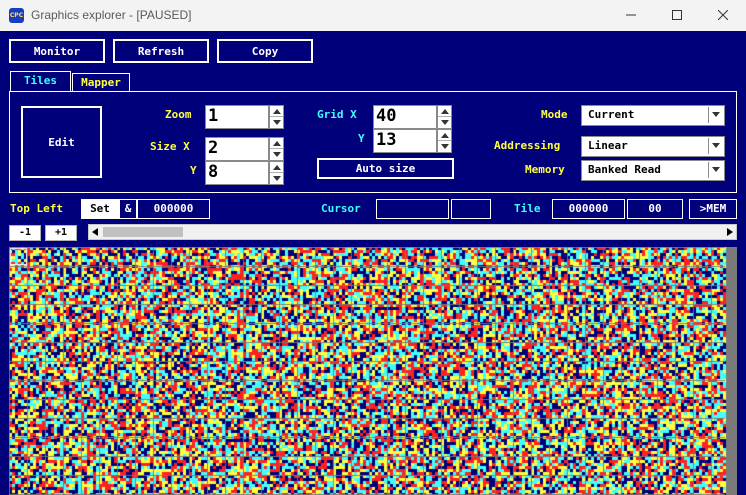 The height and width of the screenshot is (495, 746). Describe the element at coordinates (61, 233) in the screenshot. I see `plus-one-button: +1` at that location.